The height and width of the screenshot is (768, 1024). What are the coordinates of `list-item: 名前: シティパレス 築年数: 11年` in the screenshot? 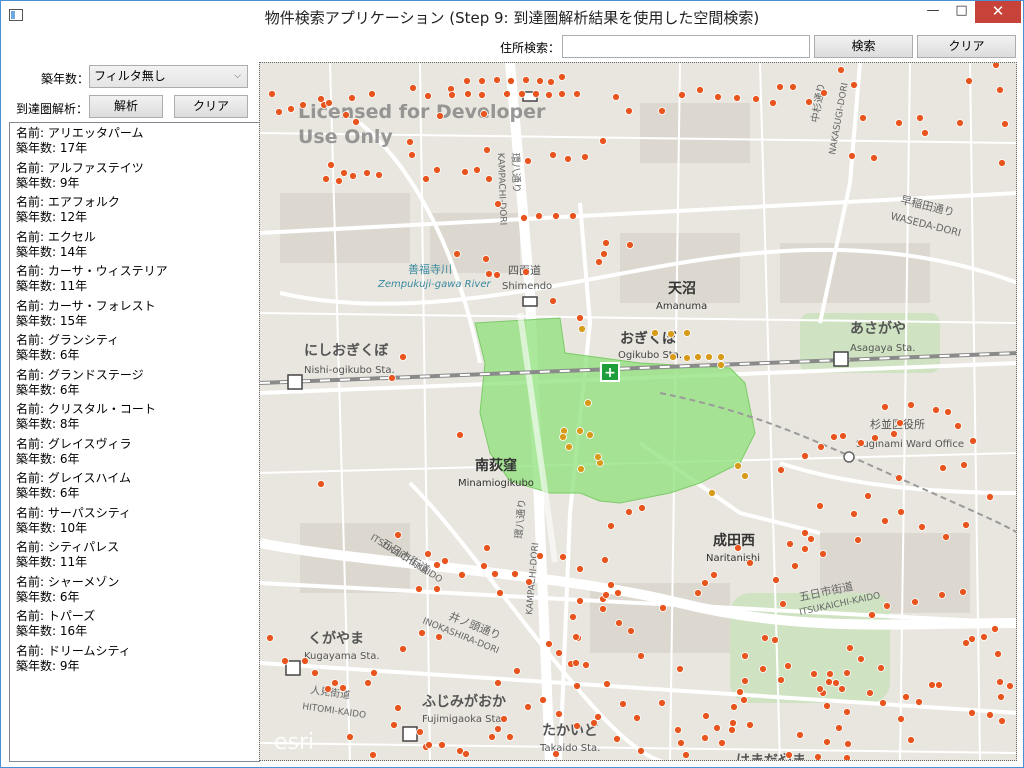 It's located at (134, 554).